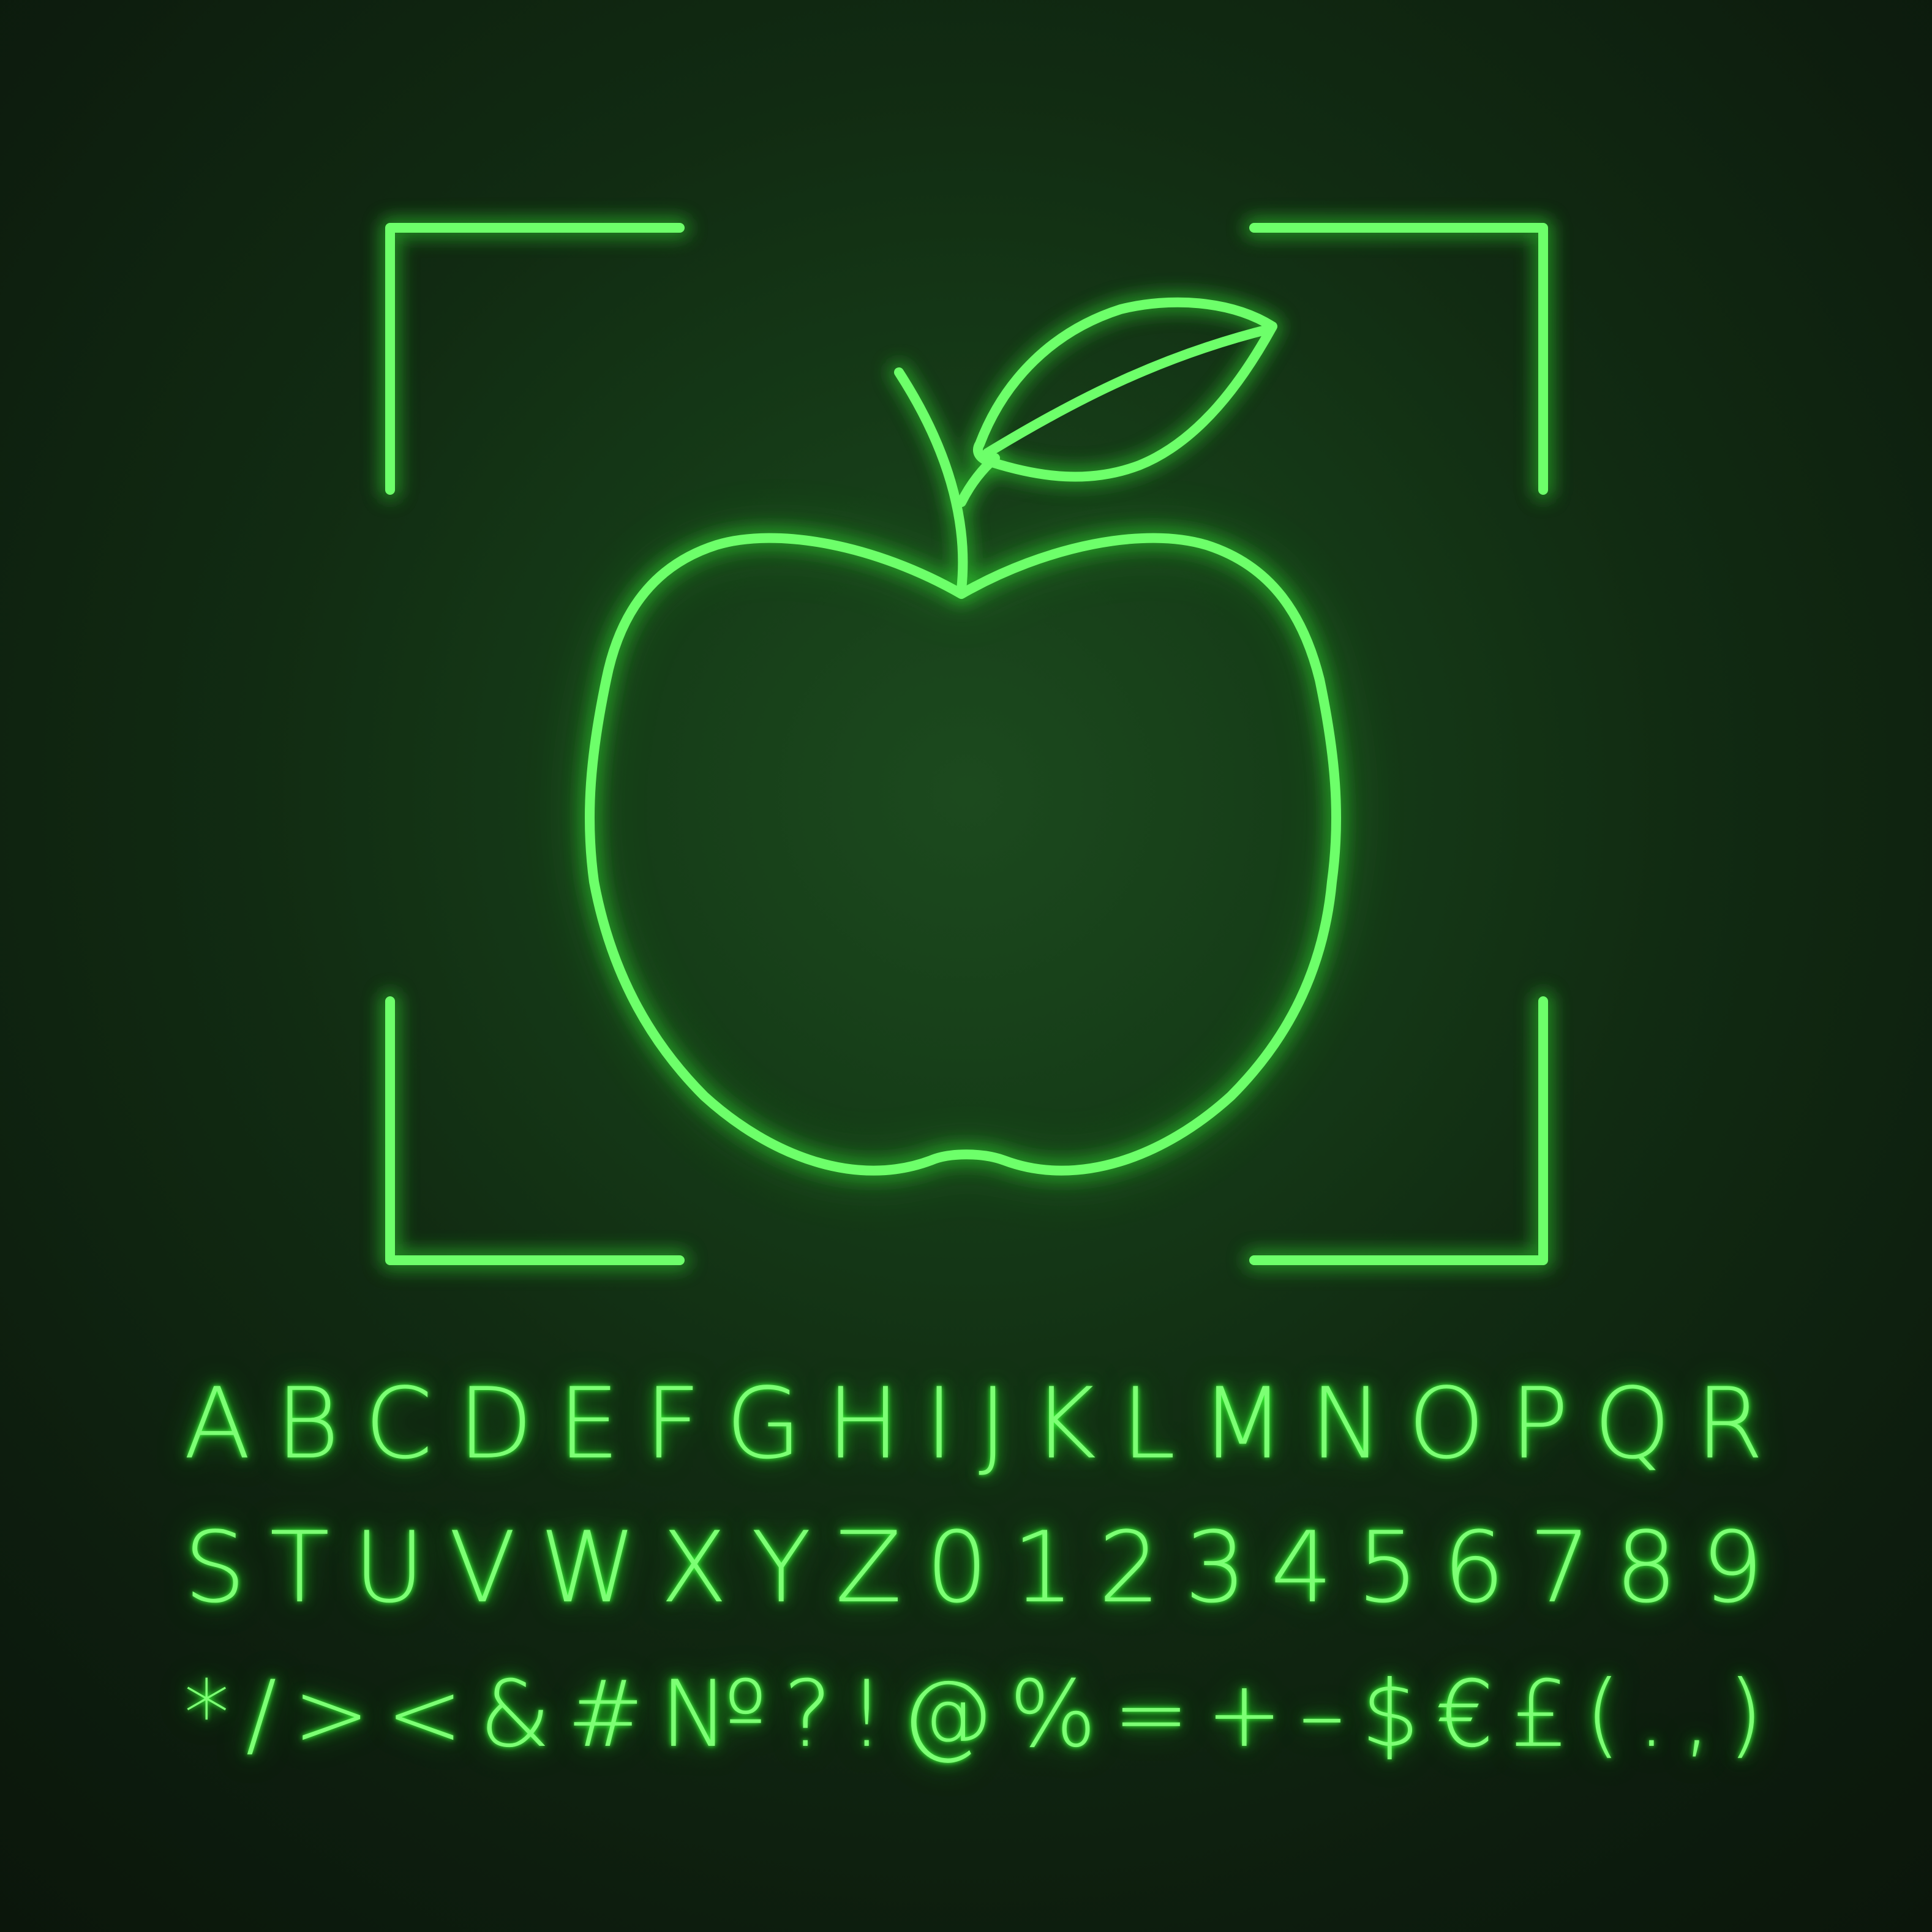  What do you see at coordinates (1464, 1714) in the screenshot?
I see `glyph-row3-15: €` at bounding box center [1464, 1714].